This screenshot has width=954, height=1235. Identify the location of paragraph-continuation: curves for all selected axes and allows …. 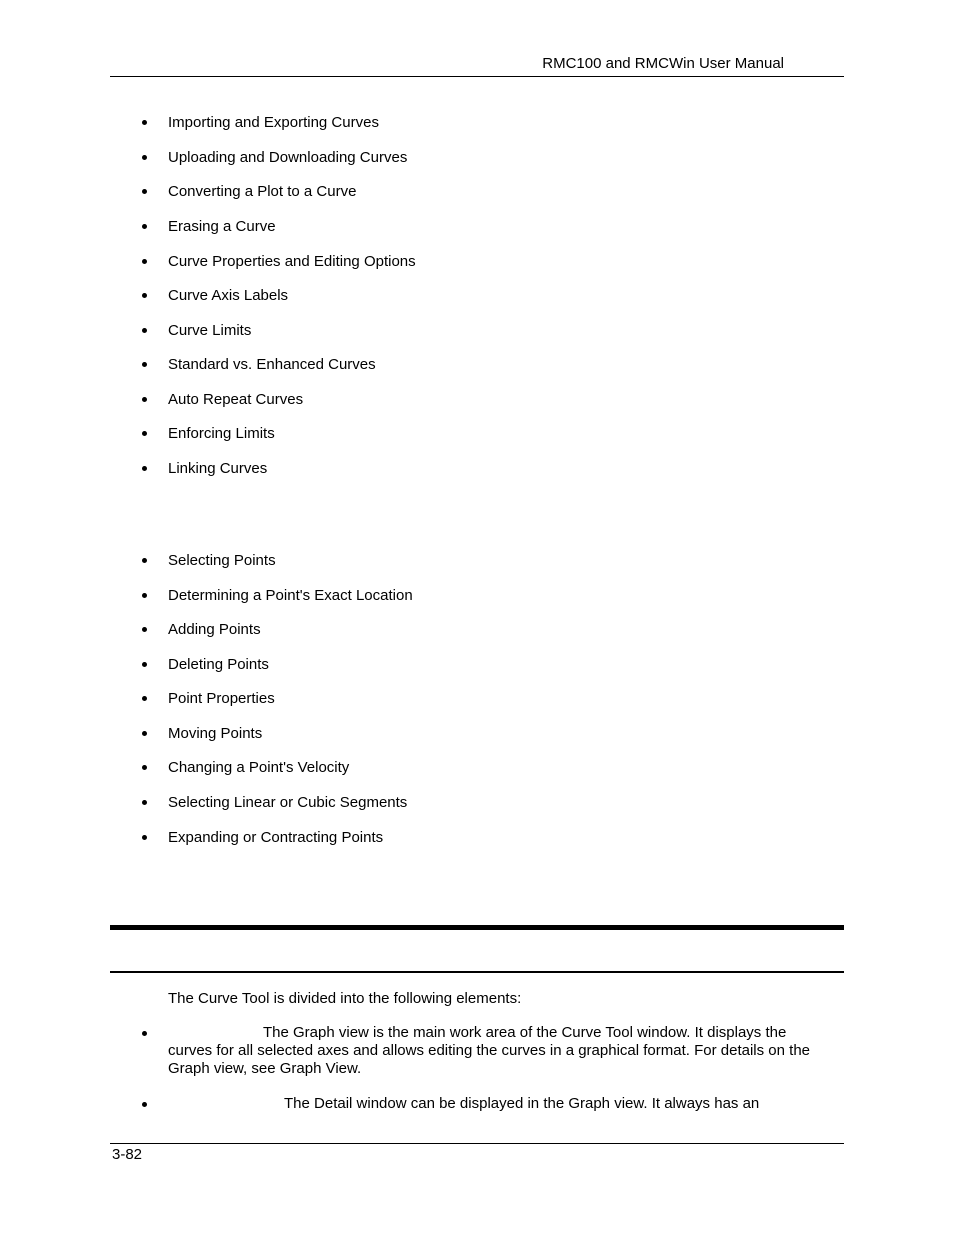
(489, 1059).